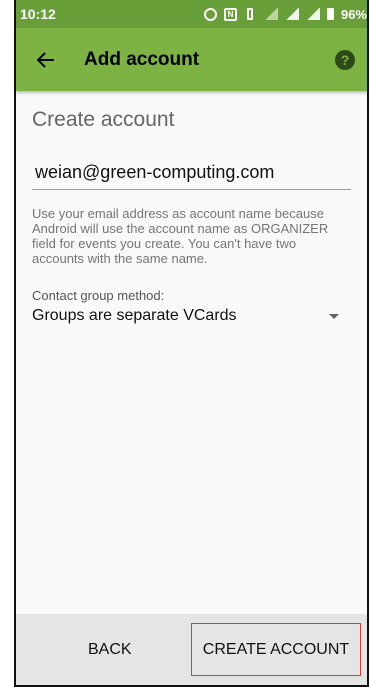 The height and width of the screenshot is (687, 369). Describe the element at coordinates (276, 649) in the screenshot. I see `create-account-button: CREATE ACCOUNT` at that location.